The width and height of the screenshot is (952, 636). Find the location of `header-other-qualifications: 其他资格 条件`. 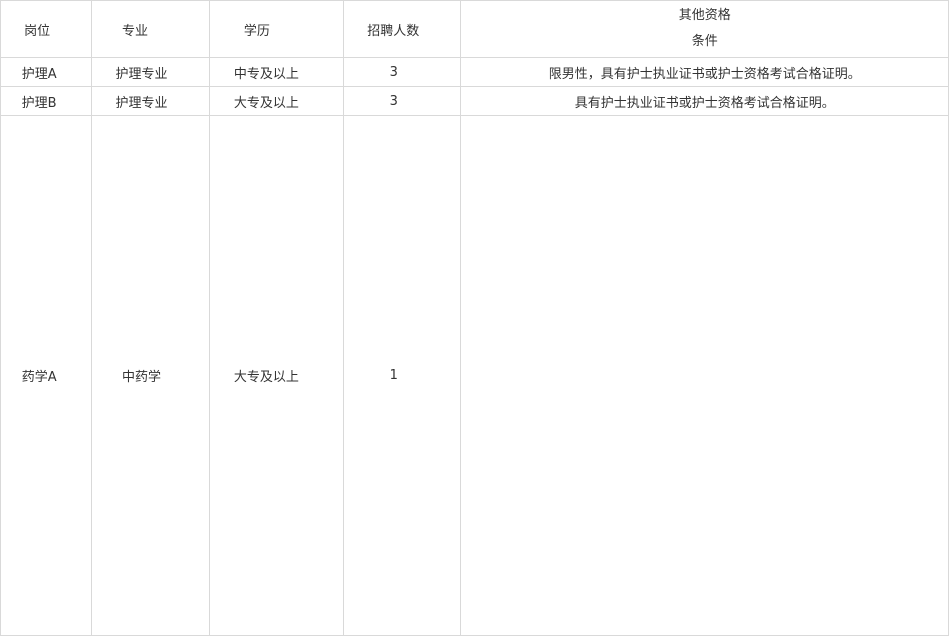

header-other-qualifications: 其他资格 条件 is located at coordinates (704, 29).